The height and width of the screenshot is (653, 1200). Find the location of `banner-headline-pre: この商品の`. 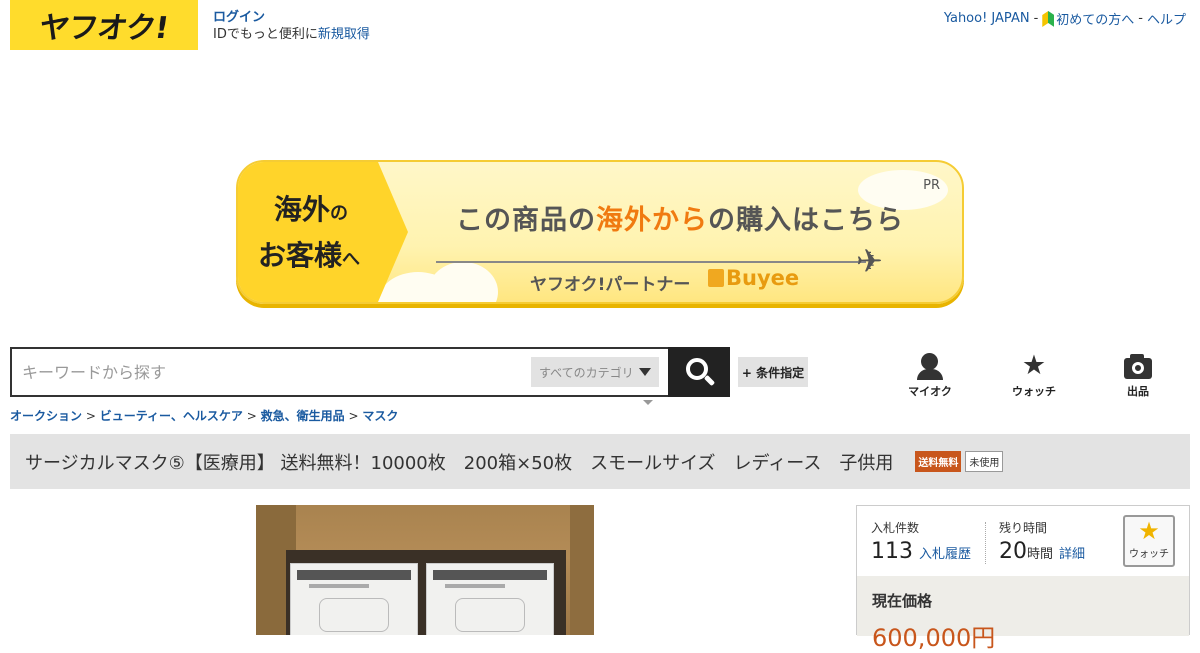

banner-headline-pre: この商品の is located at coordinates (526, 220).